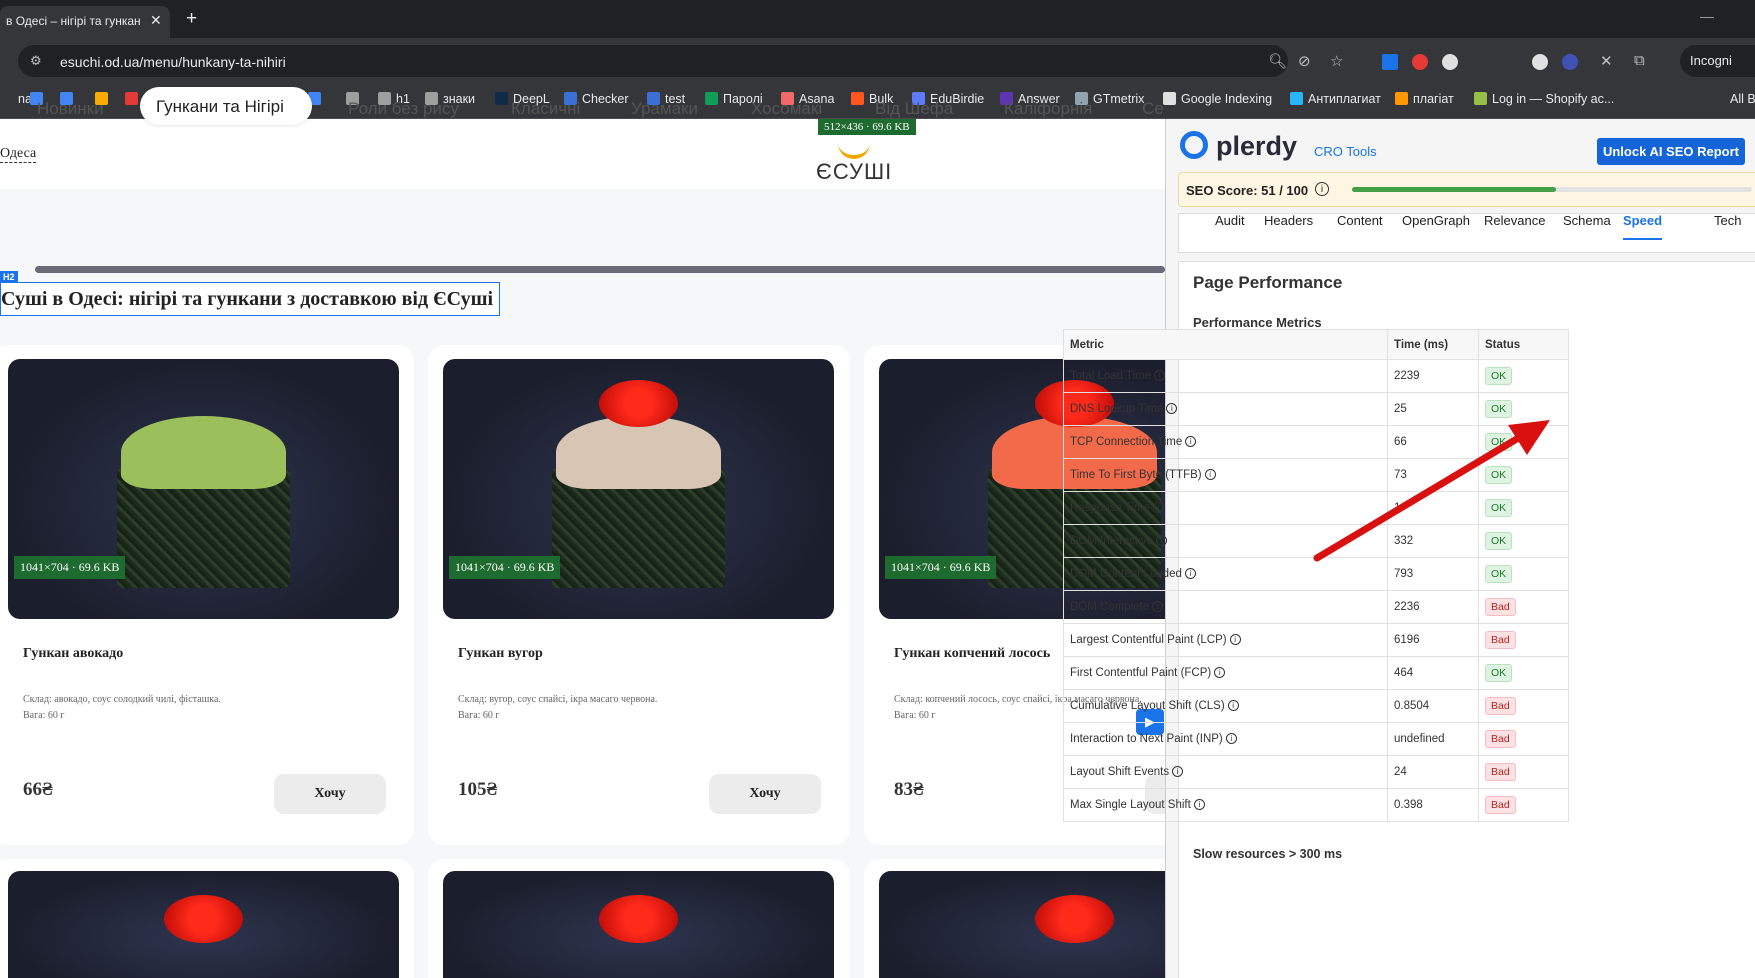  I want to click on tab-tech: Tech, so click(1727, 220).